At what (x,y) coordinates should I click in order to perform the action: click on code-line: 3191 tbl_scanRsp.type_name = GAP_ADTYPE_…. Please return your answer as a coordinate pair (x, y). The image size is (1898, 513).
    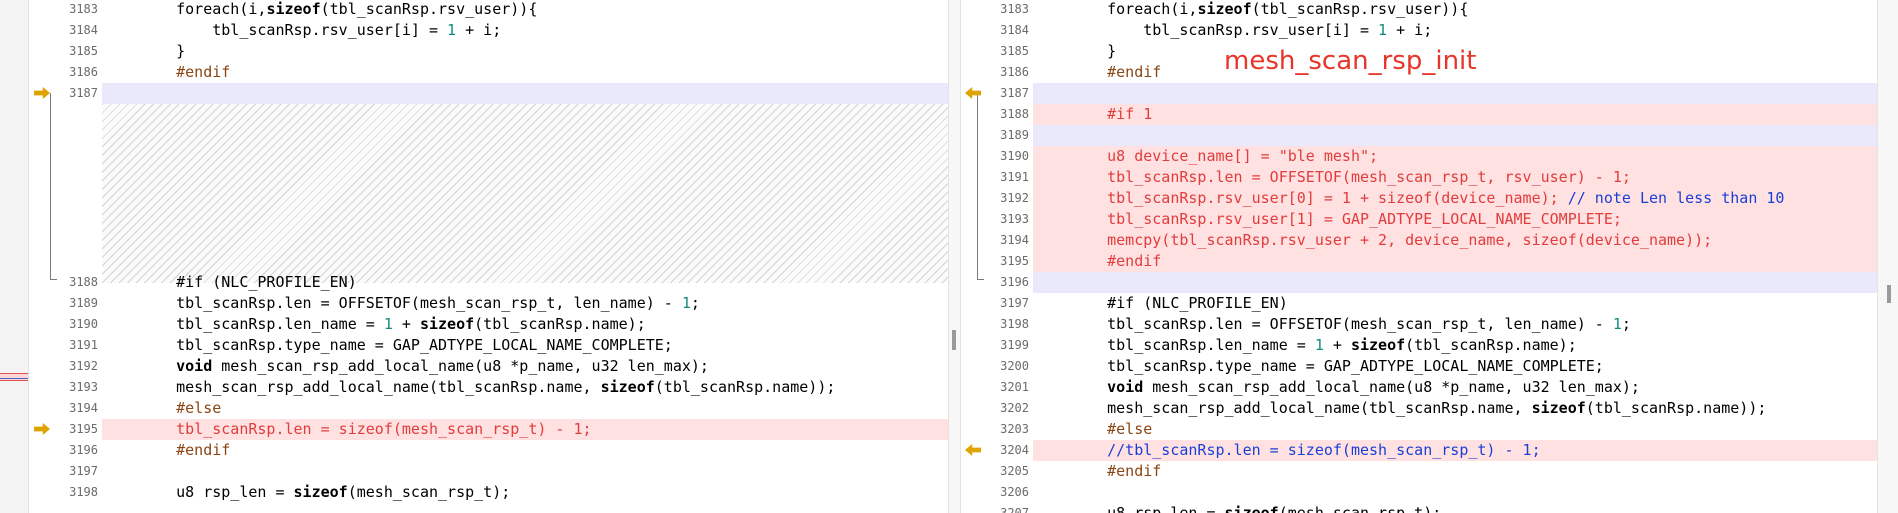
    Looking at the image, I should click on (488, 345).